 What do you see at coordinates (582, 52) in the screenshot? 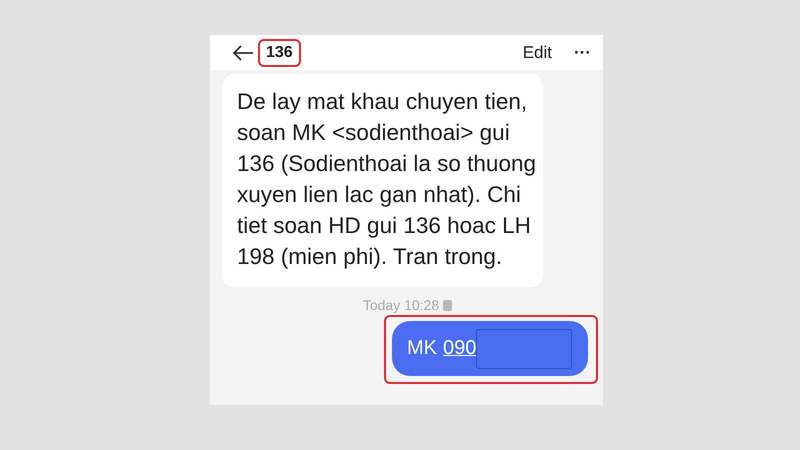
I see `more-button: ···` at bounding box center [582, 52].